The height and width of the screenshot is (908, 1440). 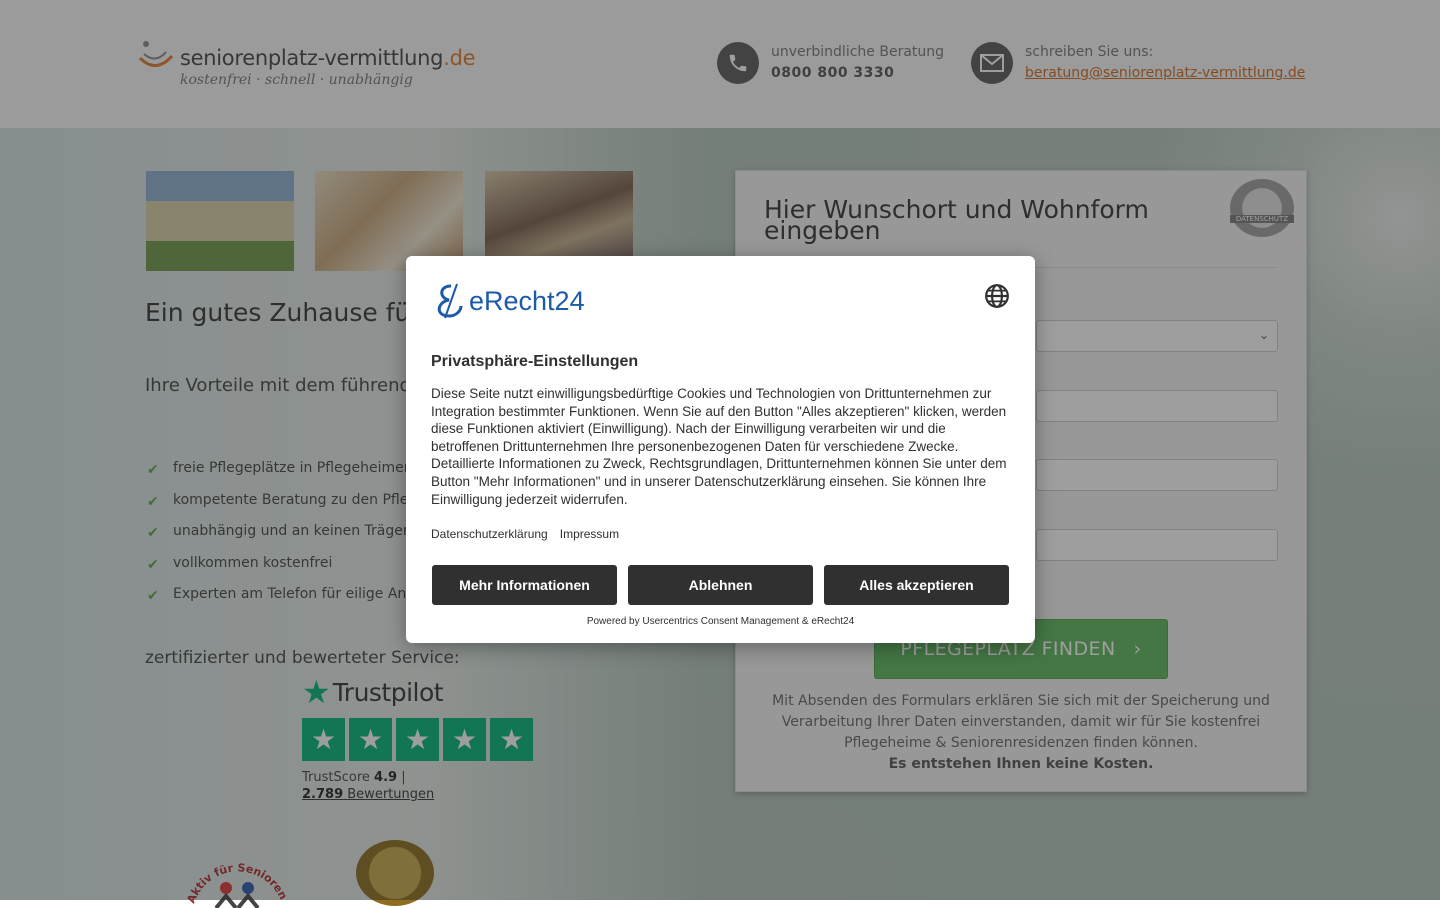 What do you see at coordinates (489, 534) in the screenshot?
I see `privacy-policy-link: Datenschutzerklärung` at bounding box center [489, 534].